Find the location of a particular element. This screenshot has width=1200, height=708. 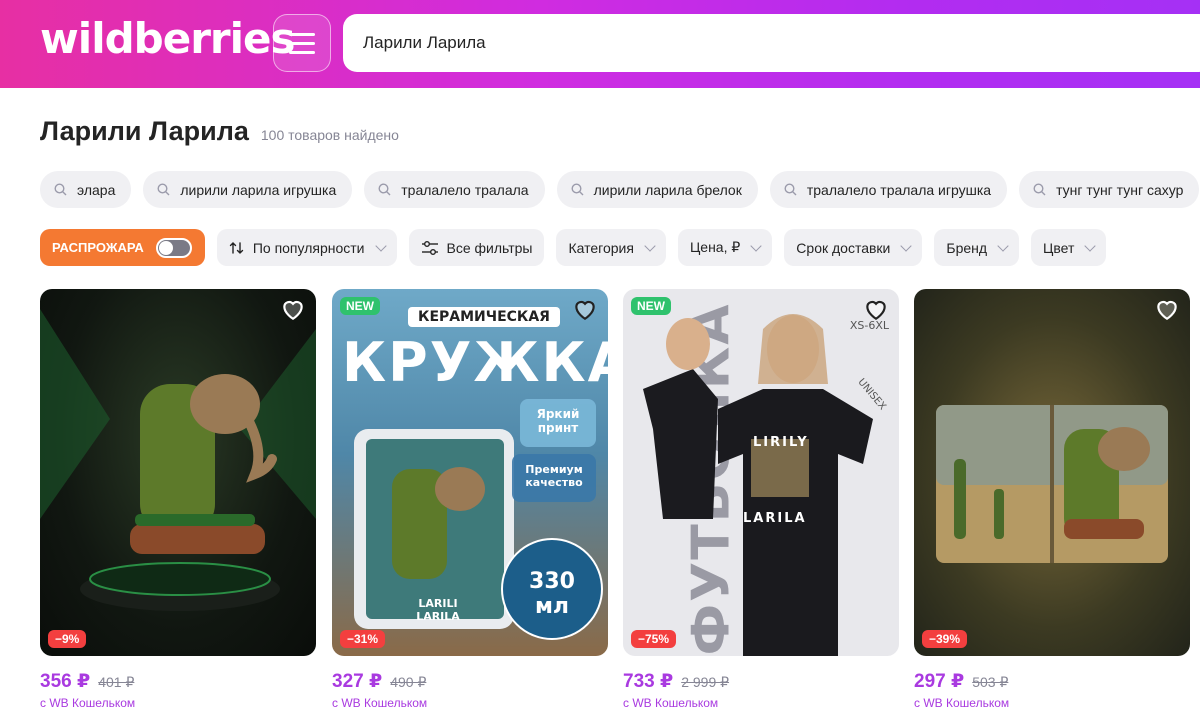

suggestion-chip: лирили ларила брелок is located at coordinates (657, 189).